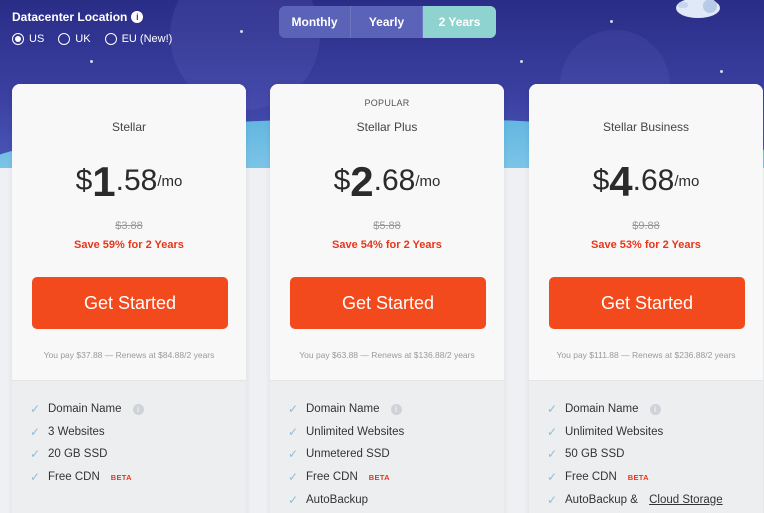 This screenshot has height=513, width=764. What do you see at coordinates (686, 500) in the screenshot?
I see `cloud-storage-link: Cloud Storage` at bounding box center [686, 500].